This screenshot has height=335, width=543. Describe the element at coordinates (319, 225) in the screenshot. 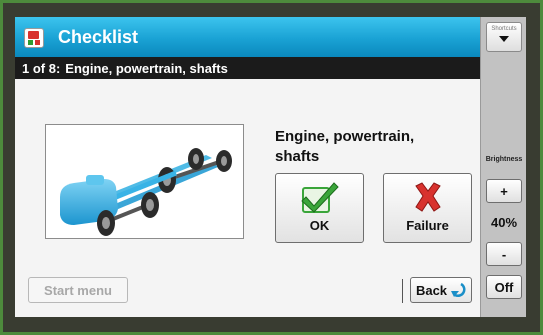

I see `ok-label: OK` at that location.